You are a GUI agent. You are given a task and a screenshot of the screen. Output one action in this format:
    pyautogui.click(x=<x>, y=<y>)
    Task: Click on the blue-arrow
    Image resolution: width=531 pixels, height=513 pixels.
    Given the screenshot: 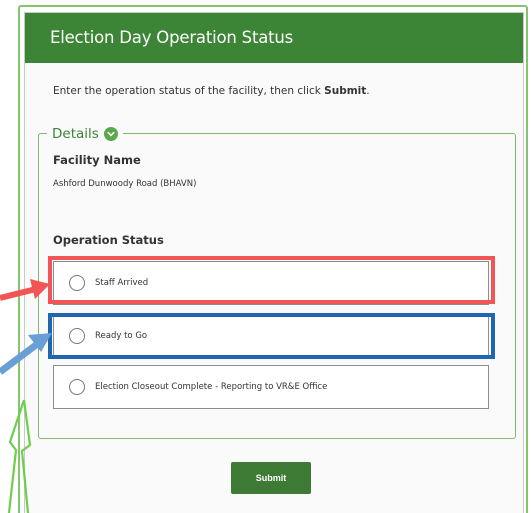 What is the action you would take?
    pyautogui.click(x=26, y=354)
    